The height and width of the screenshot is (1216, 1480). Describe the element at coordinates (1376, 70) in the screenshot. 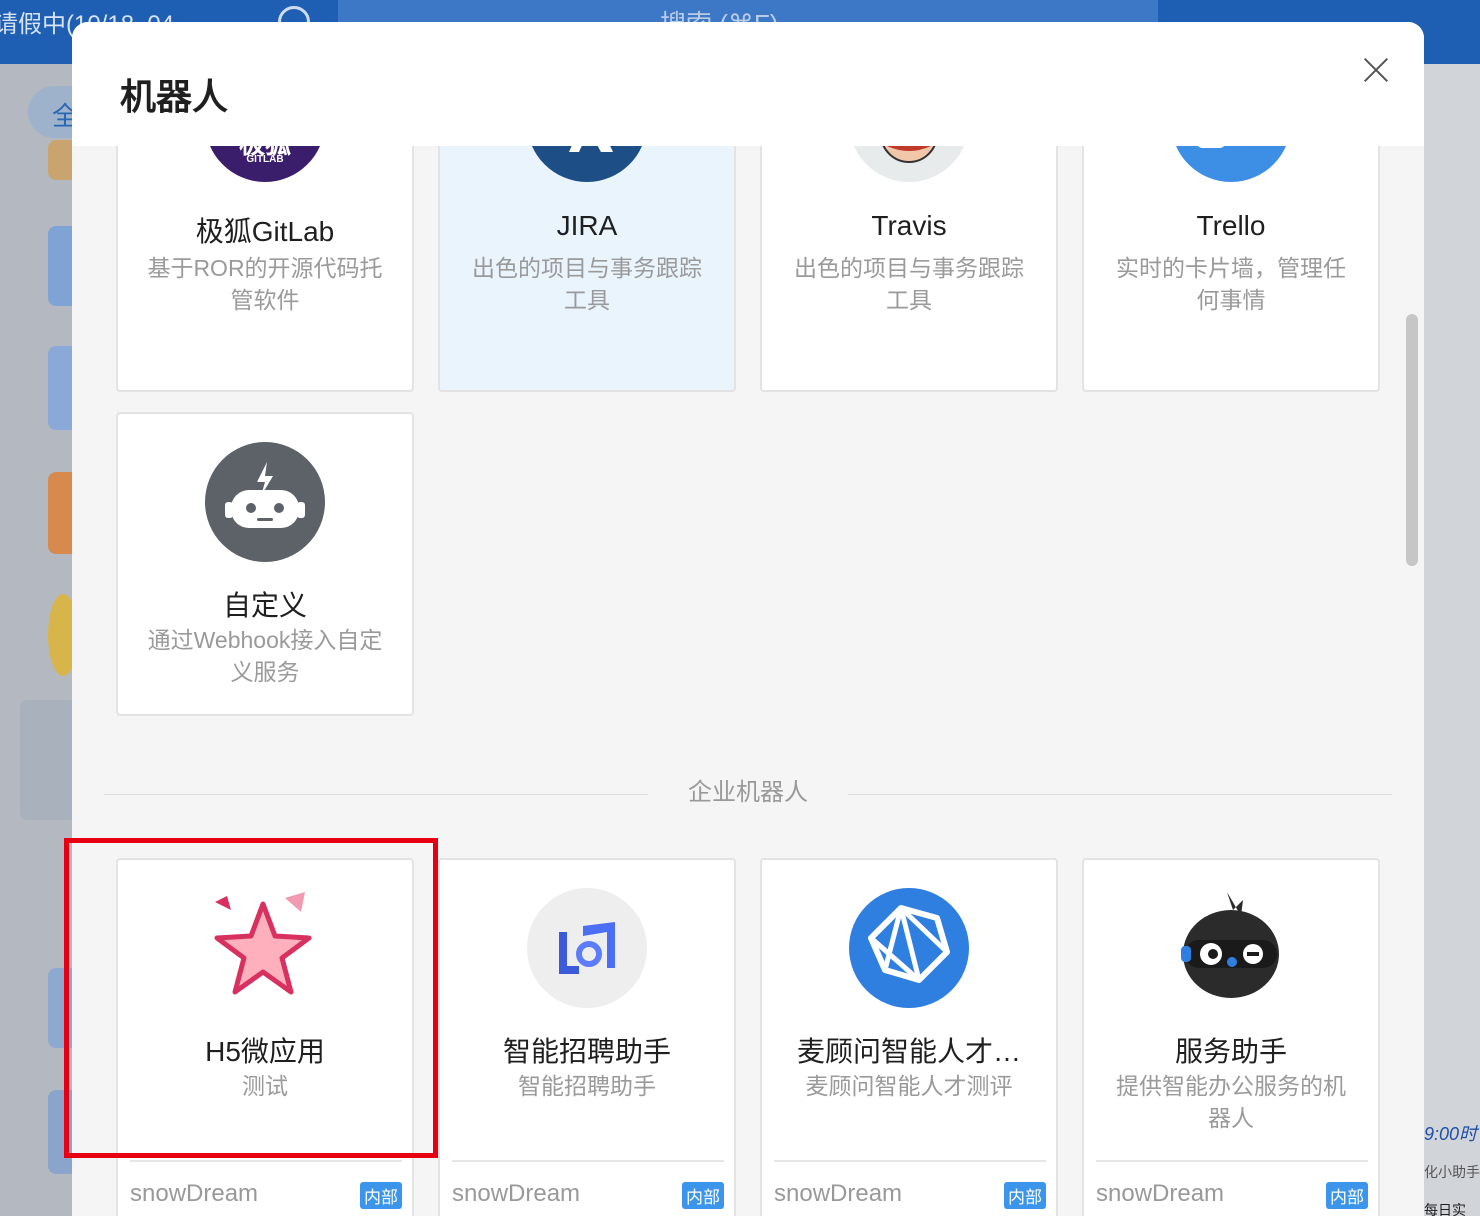

I see `close-icon` at that location.